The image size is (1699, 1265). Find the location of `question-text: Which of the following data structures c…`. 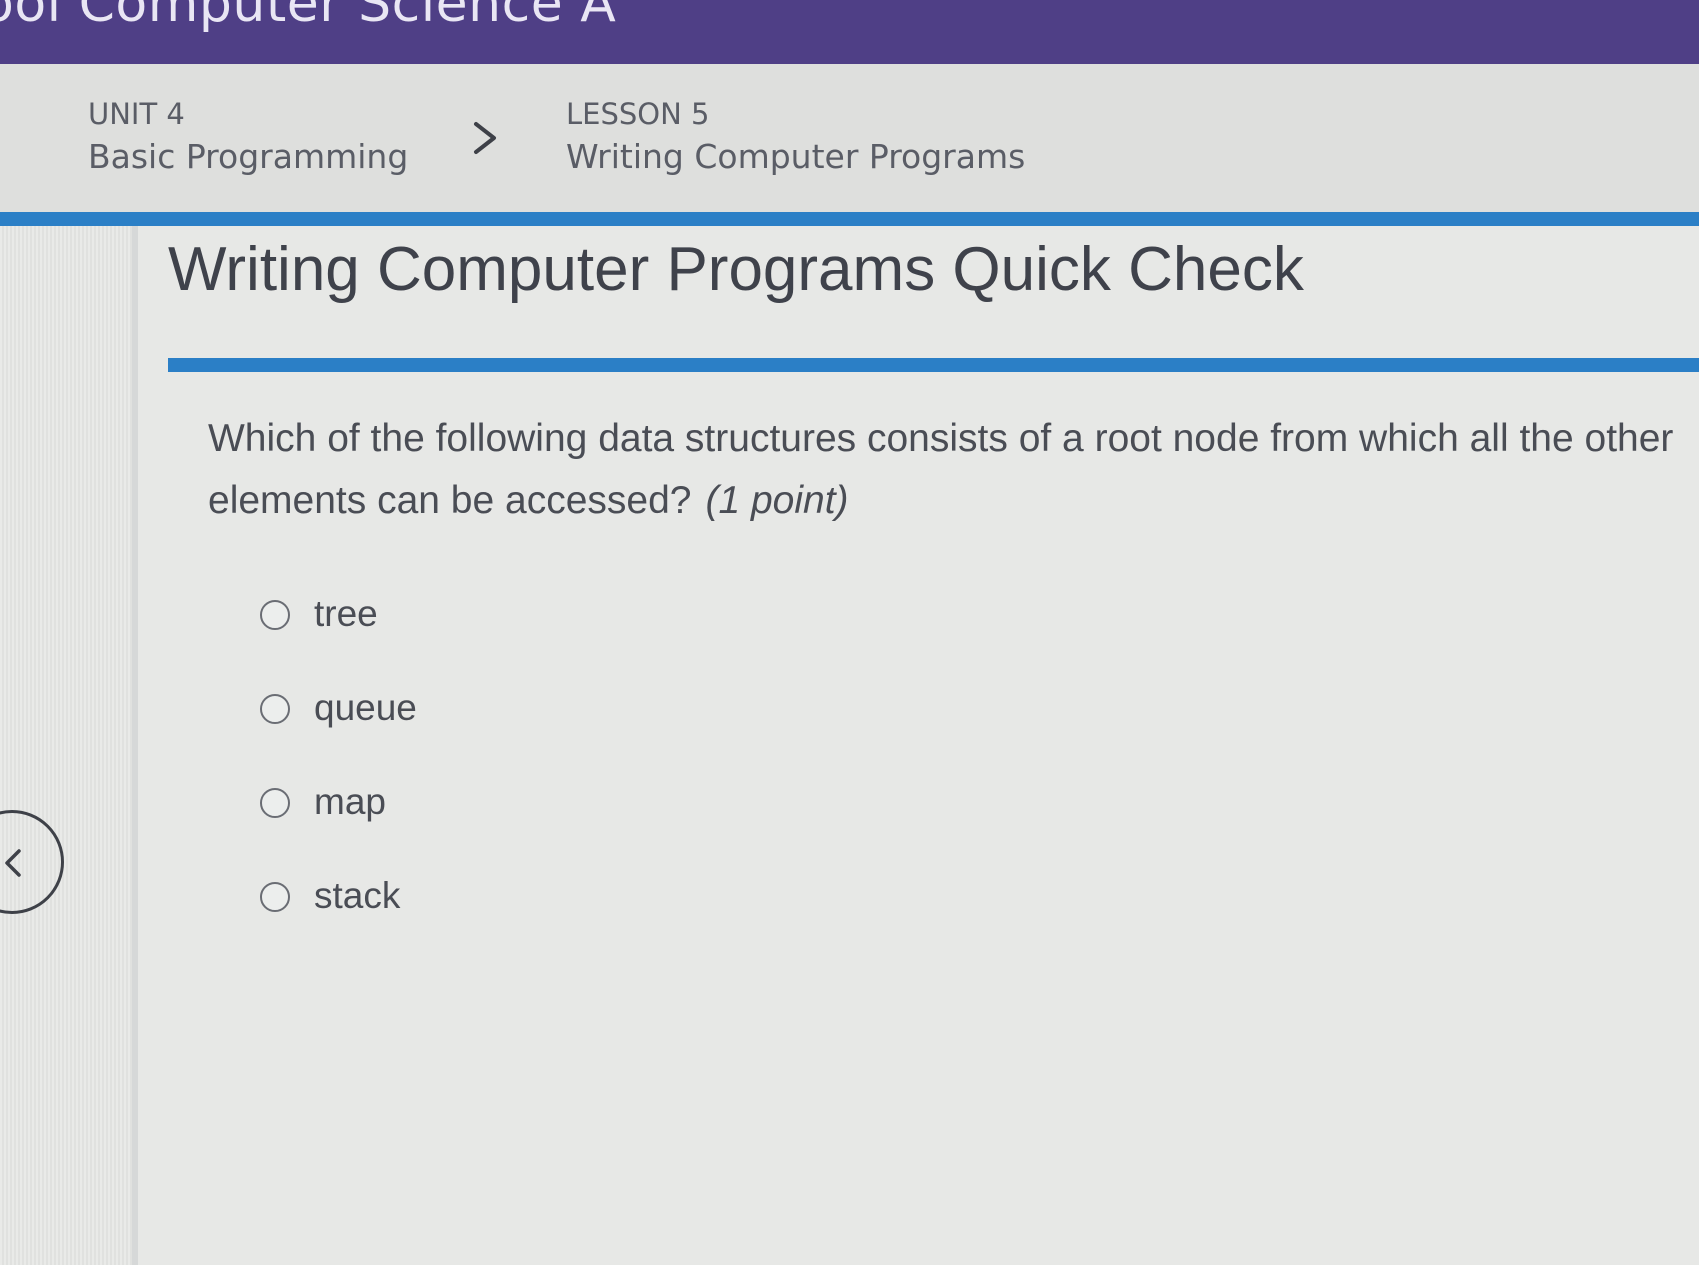

question-text: Which of the following data structures c… is located at coordinates (941, 469).